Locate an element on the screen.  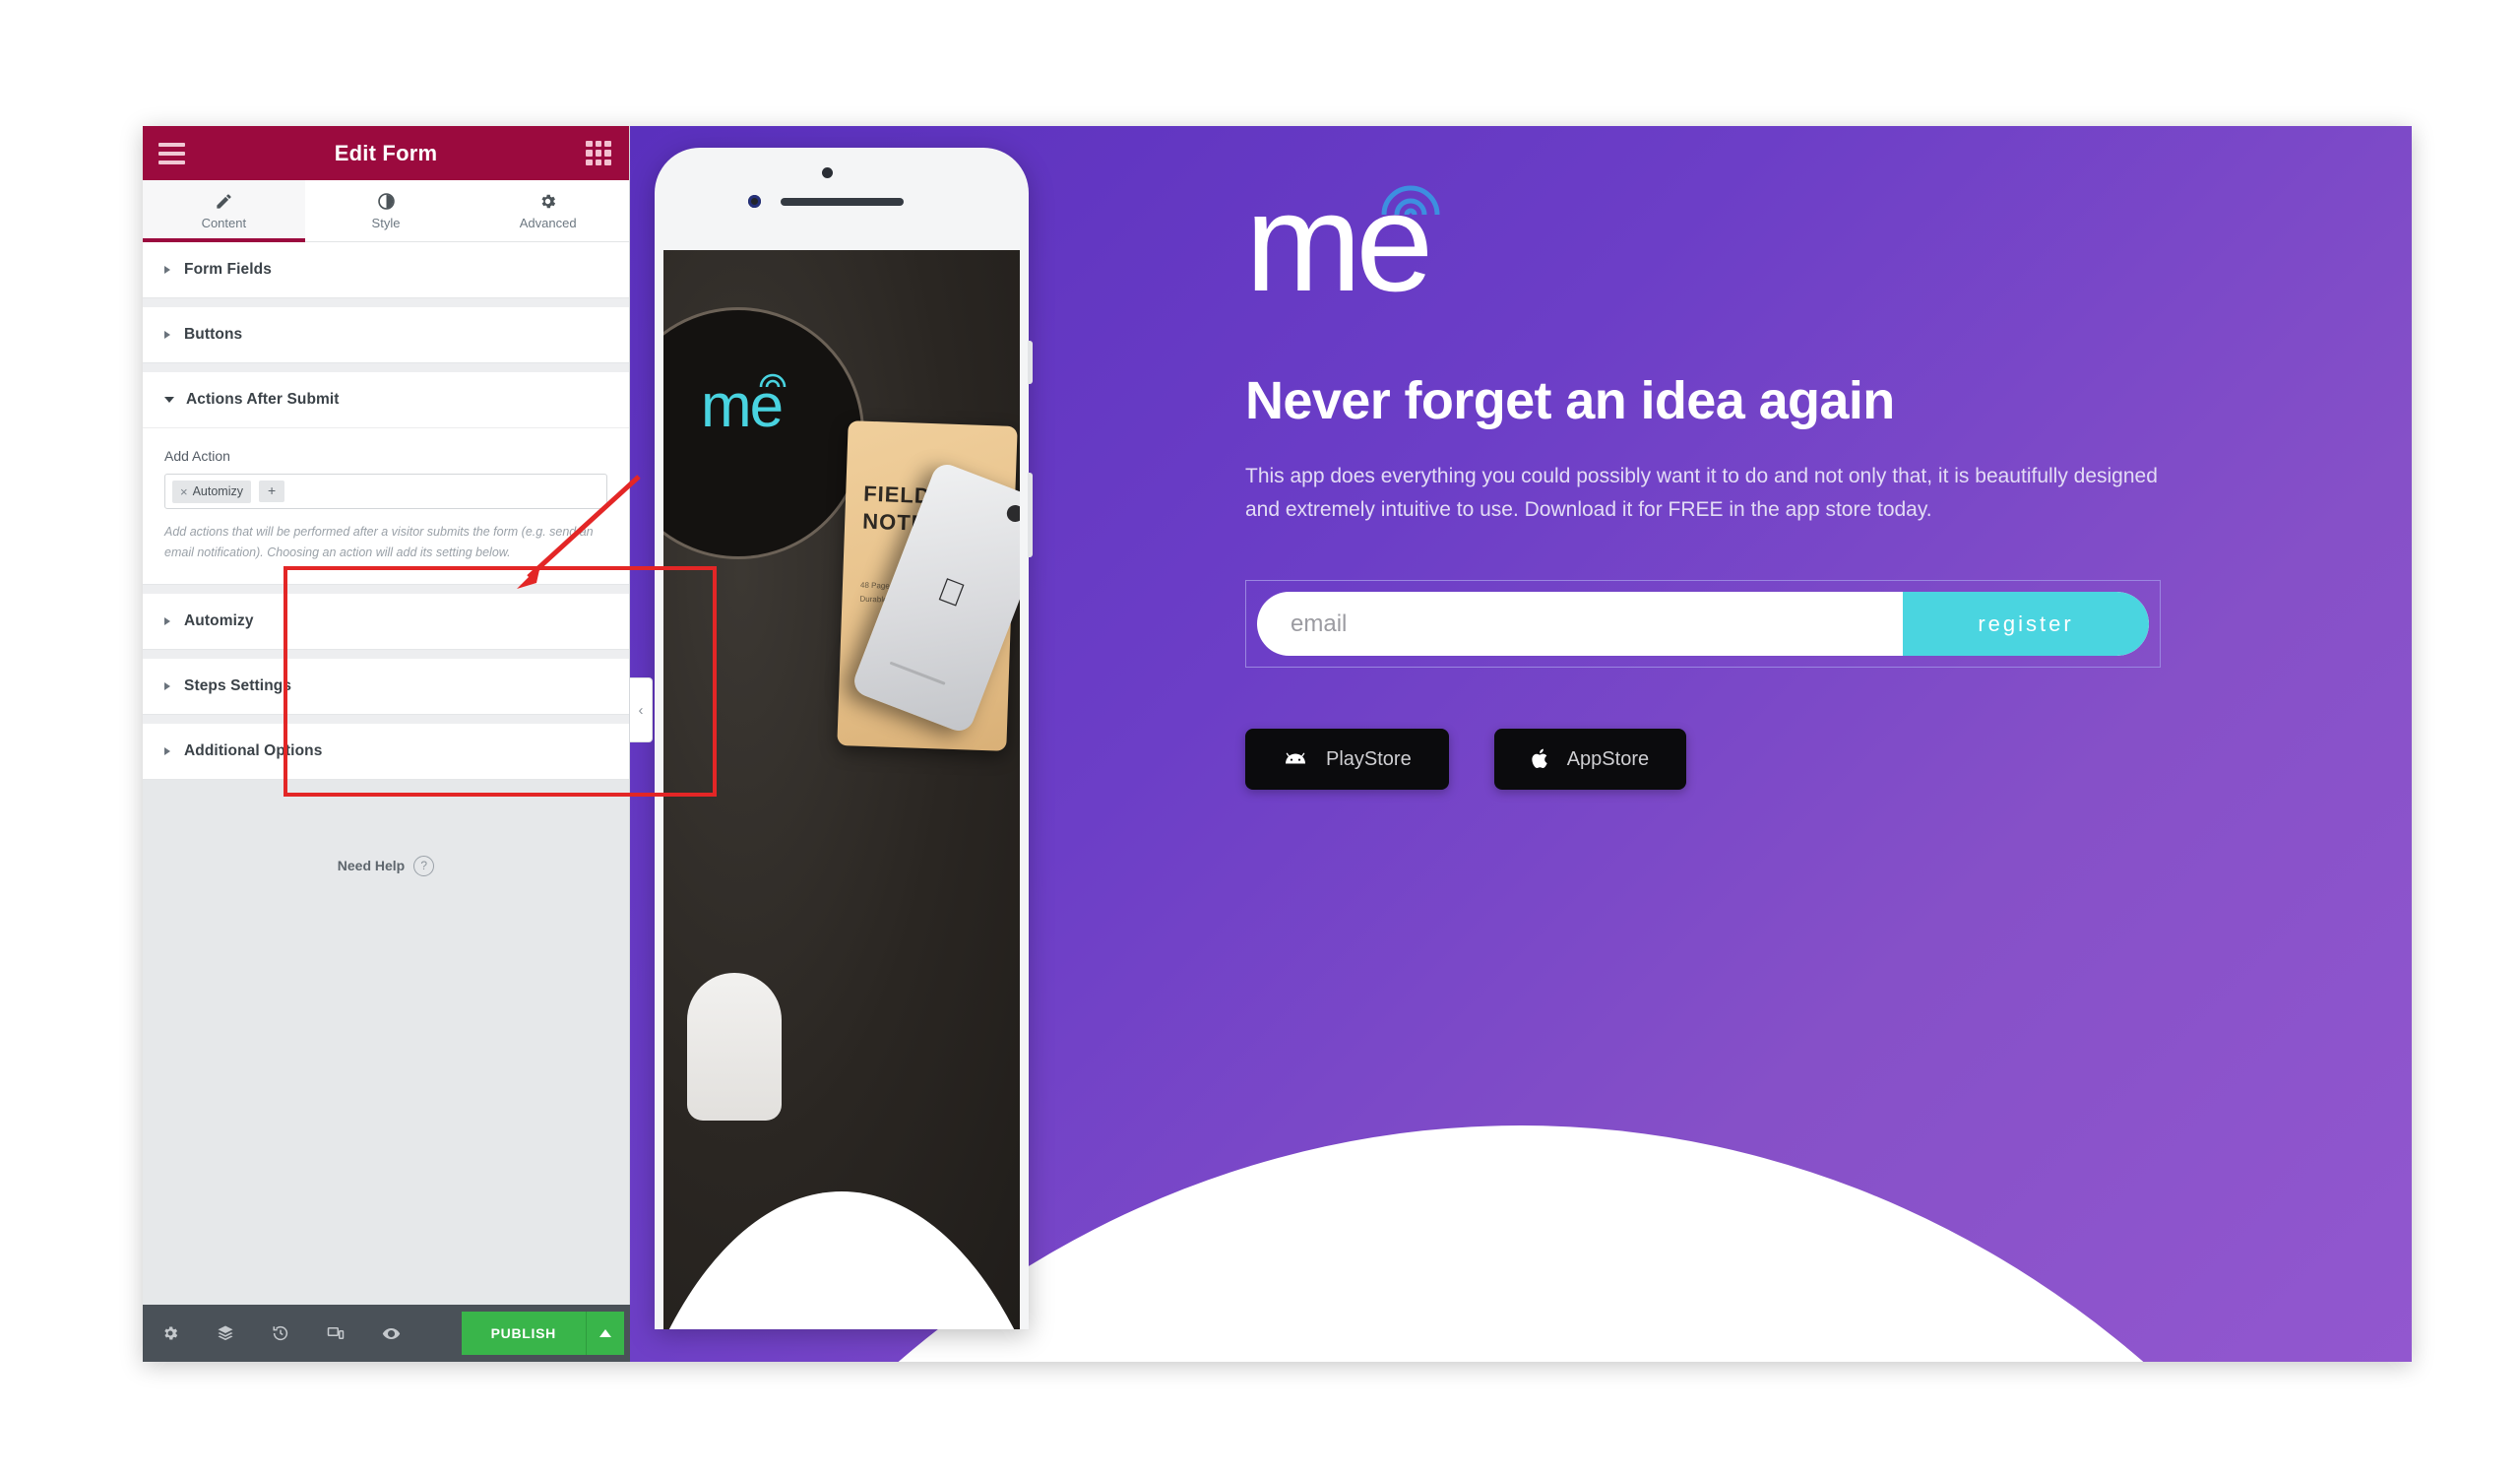
section-automizy: Automizy is located at coordinates (386, 618).